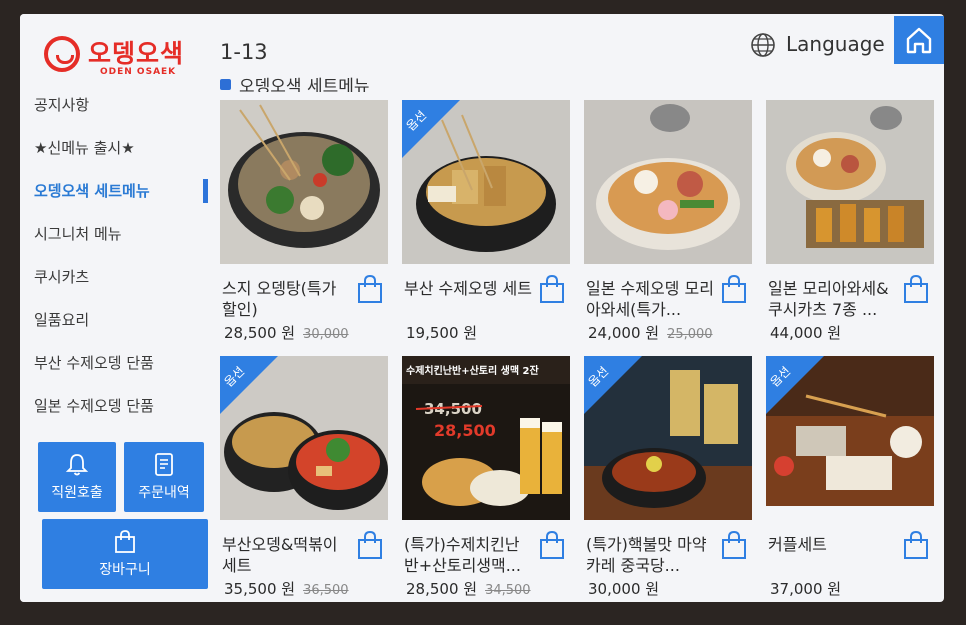 Image resolution: width=966 pixels, height=625 pixels. Describe the element at coordinates (136, 53) in the screenshot. I see `brand-name: 오뎅오색` at that location.